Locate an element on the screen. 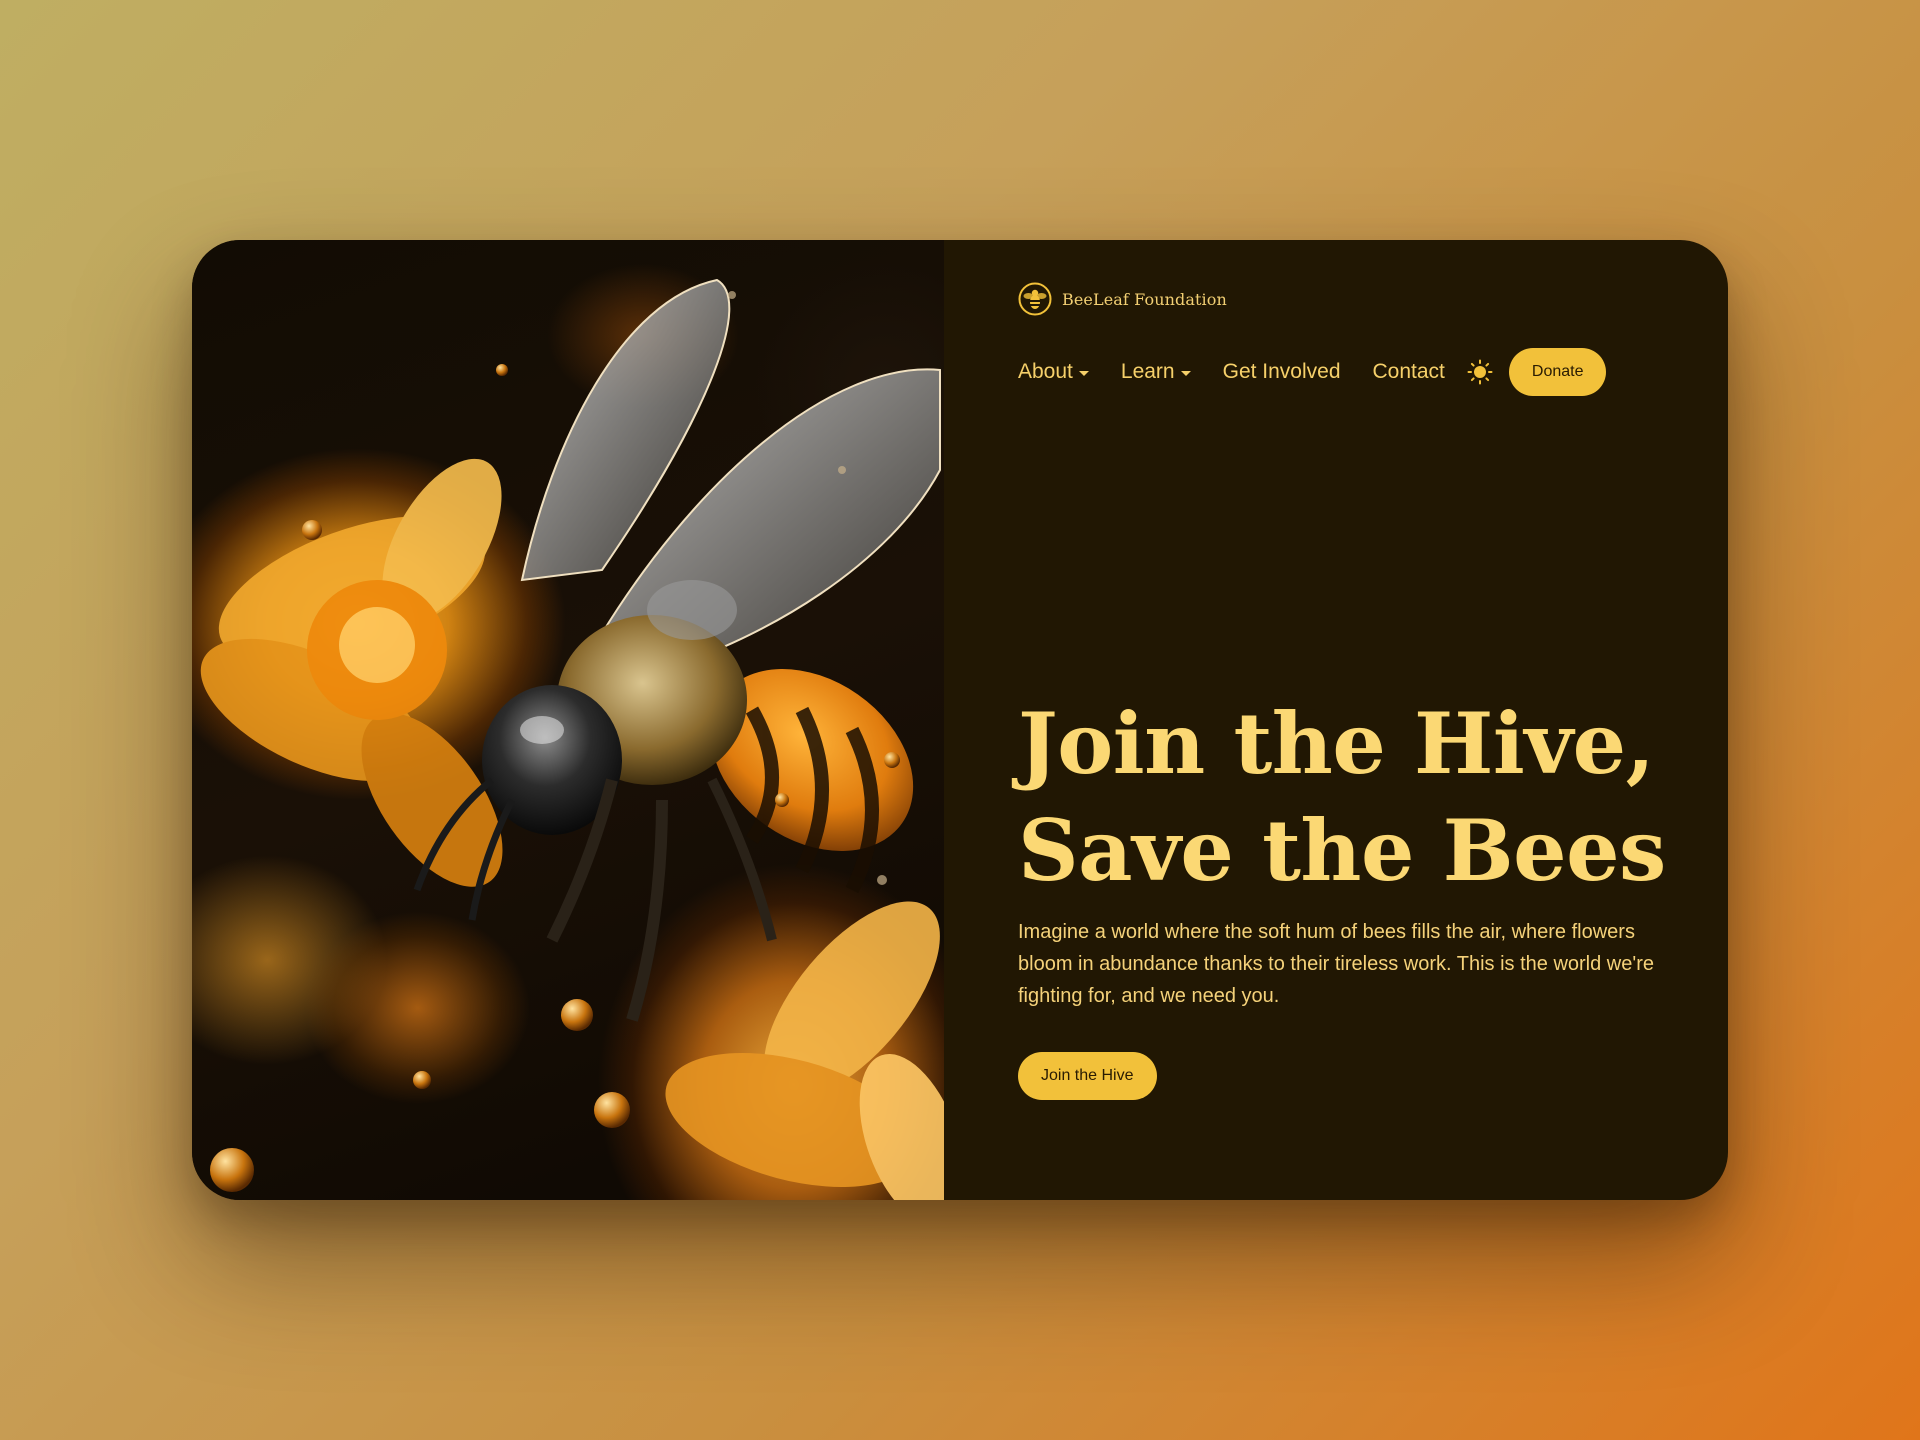 Image resolution: width=1920 pixels, height=1440 pixels. sun-icon is located at coordinates (1480, 372).